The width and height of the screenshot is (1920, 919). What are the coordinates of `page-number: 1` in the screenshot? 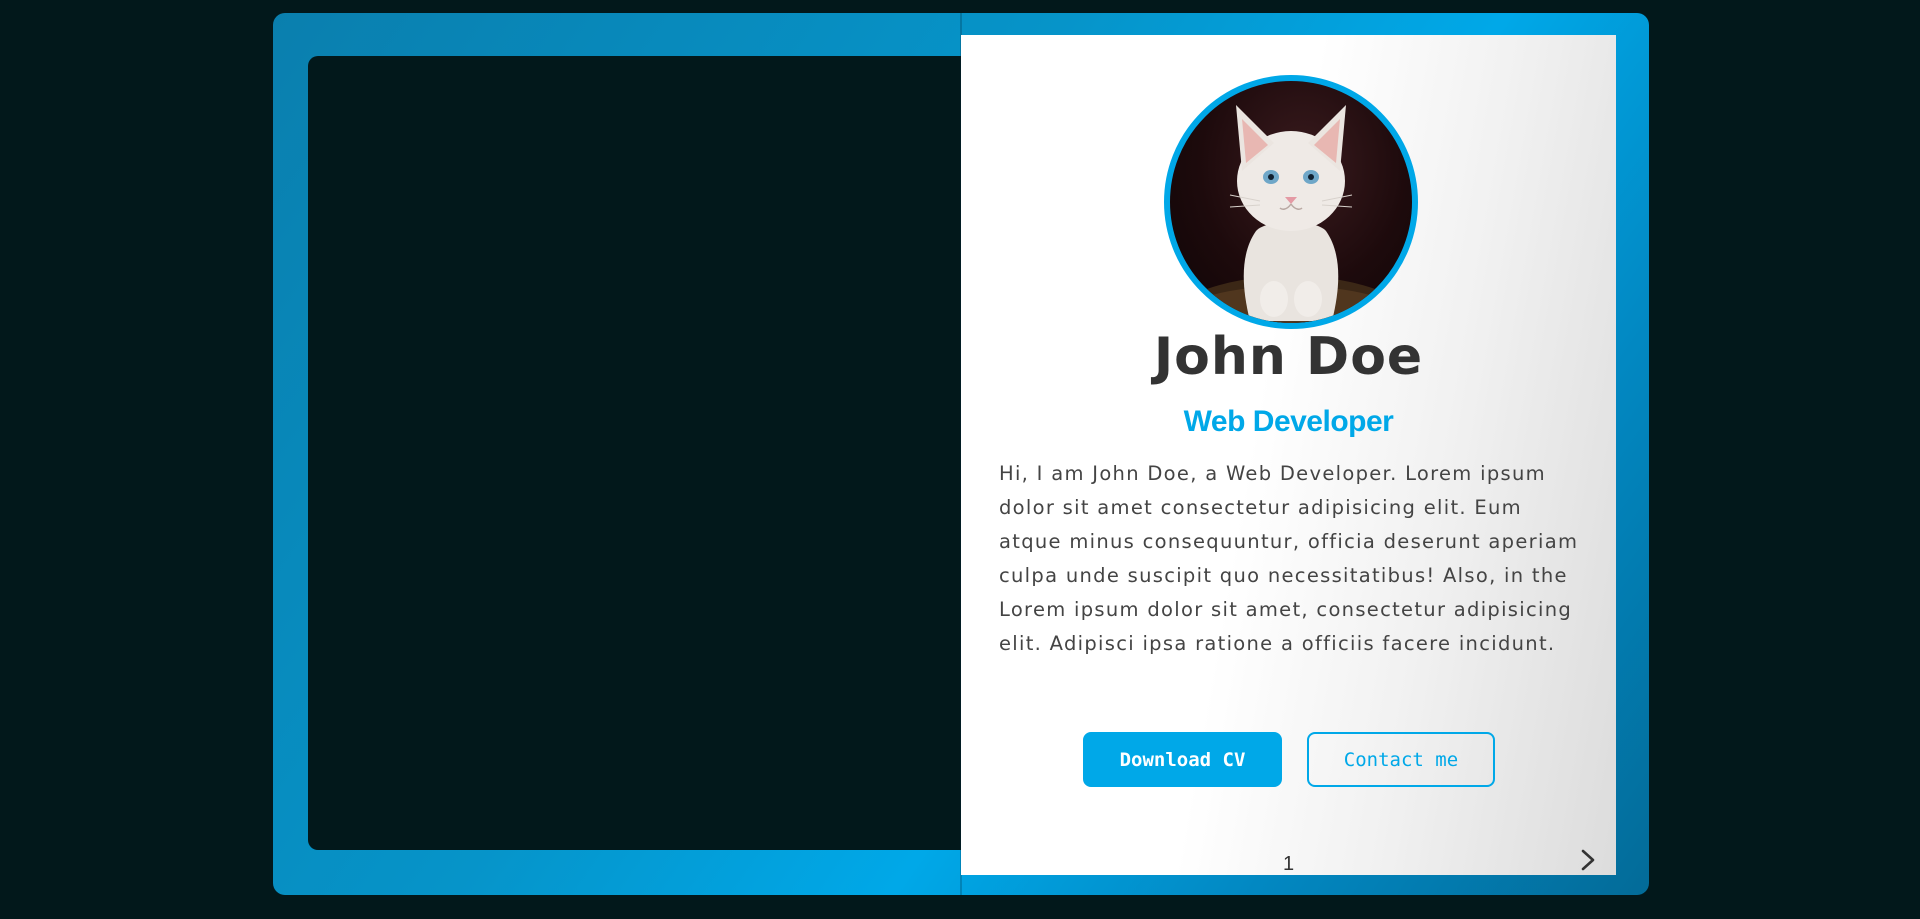 It's located at (1288, 864).